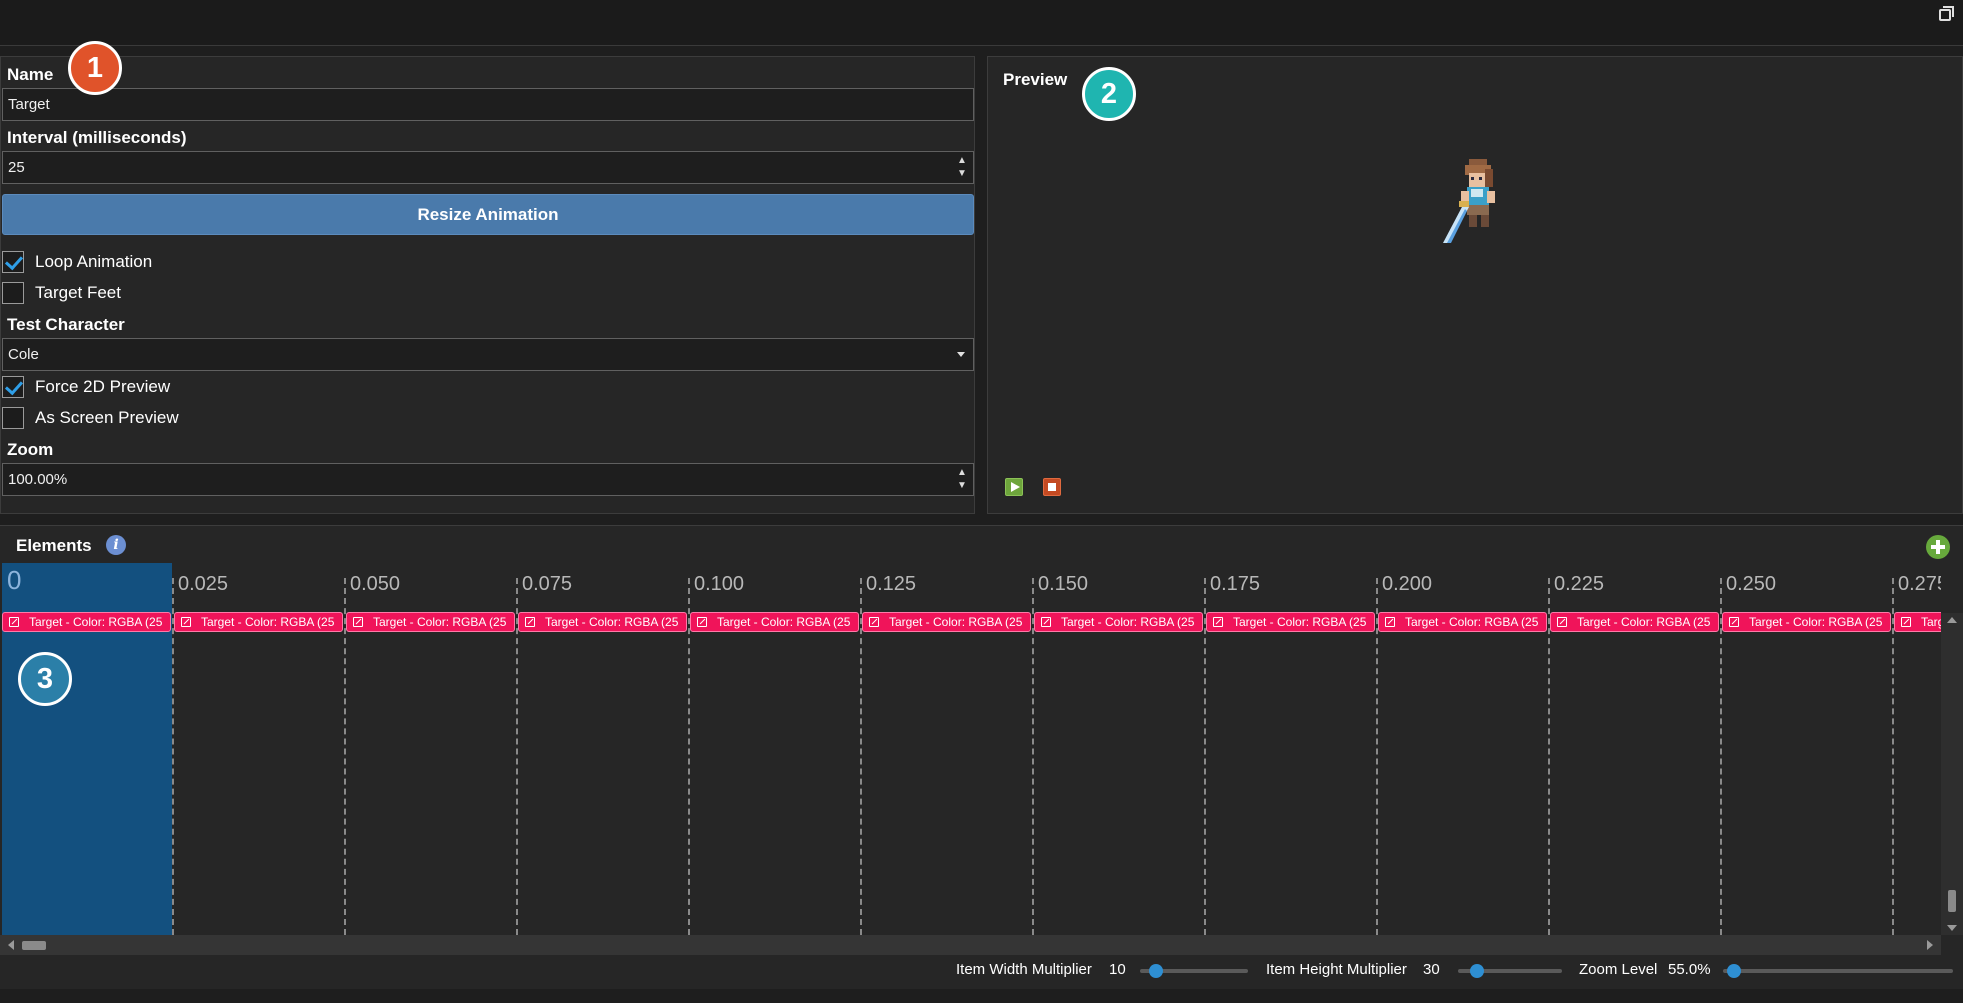  Describe the element at coordinates (30, 449) in the screenshot. I see `zoom-label: Zoom` at that location.